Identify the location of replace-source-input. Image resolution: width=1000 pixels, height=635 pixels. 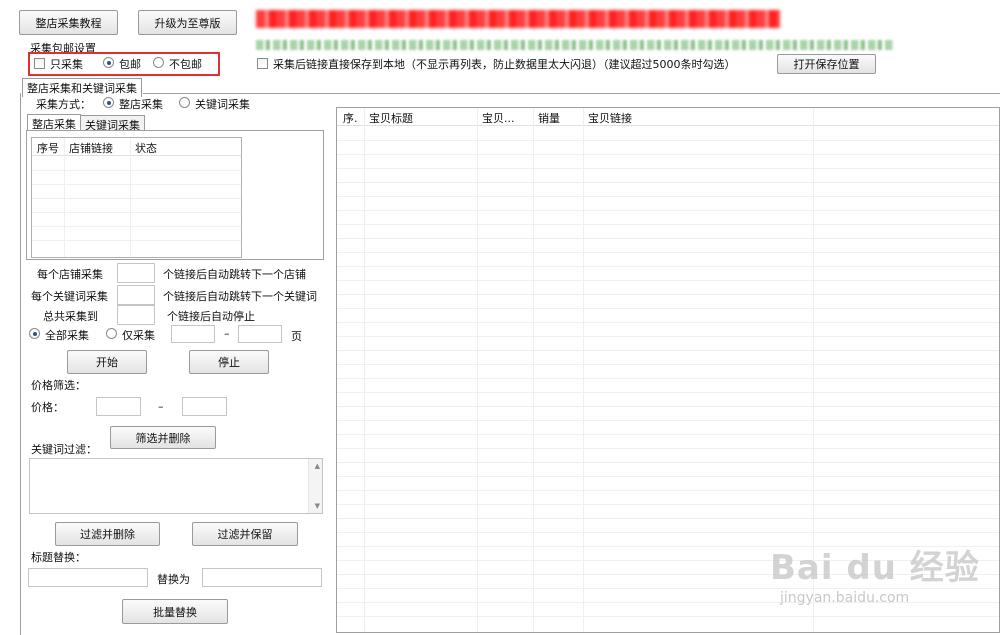
(88, 577).